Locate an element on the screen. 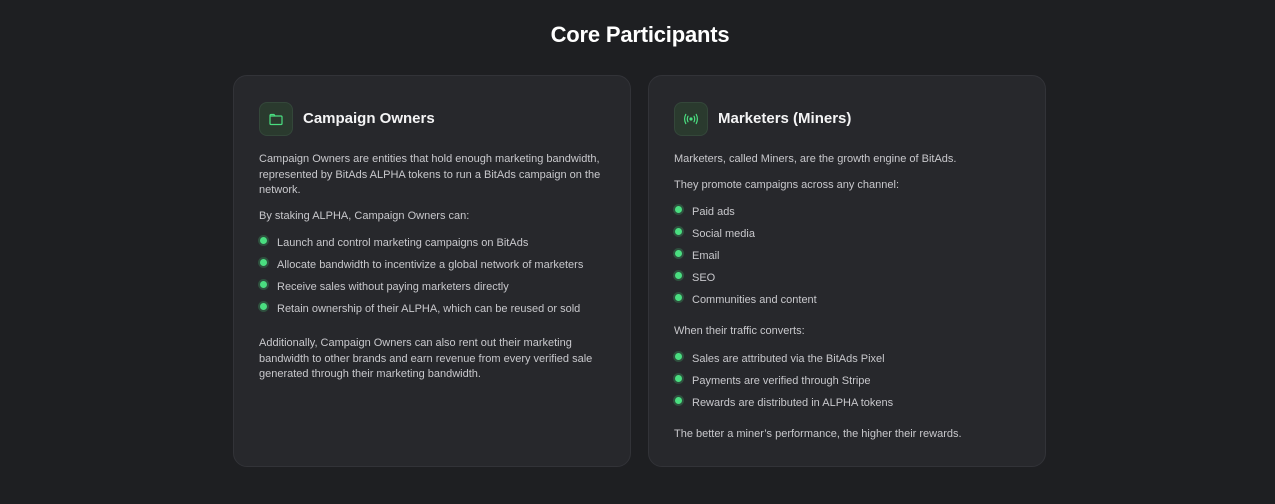 This screenshot has width=1275, height=504. card-lead-2: When their traffic converts: is located at coordinates (739, 331).